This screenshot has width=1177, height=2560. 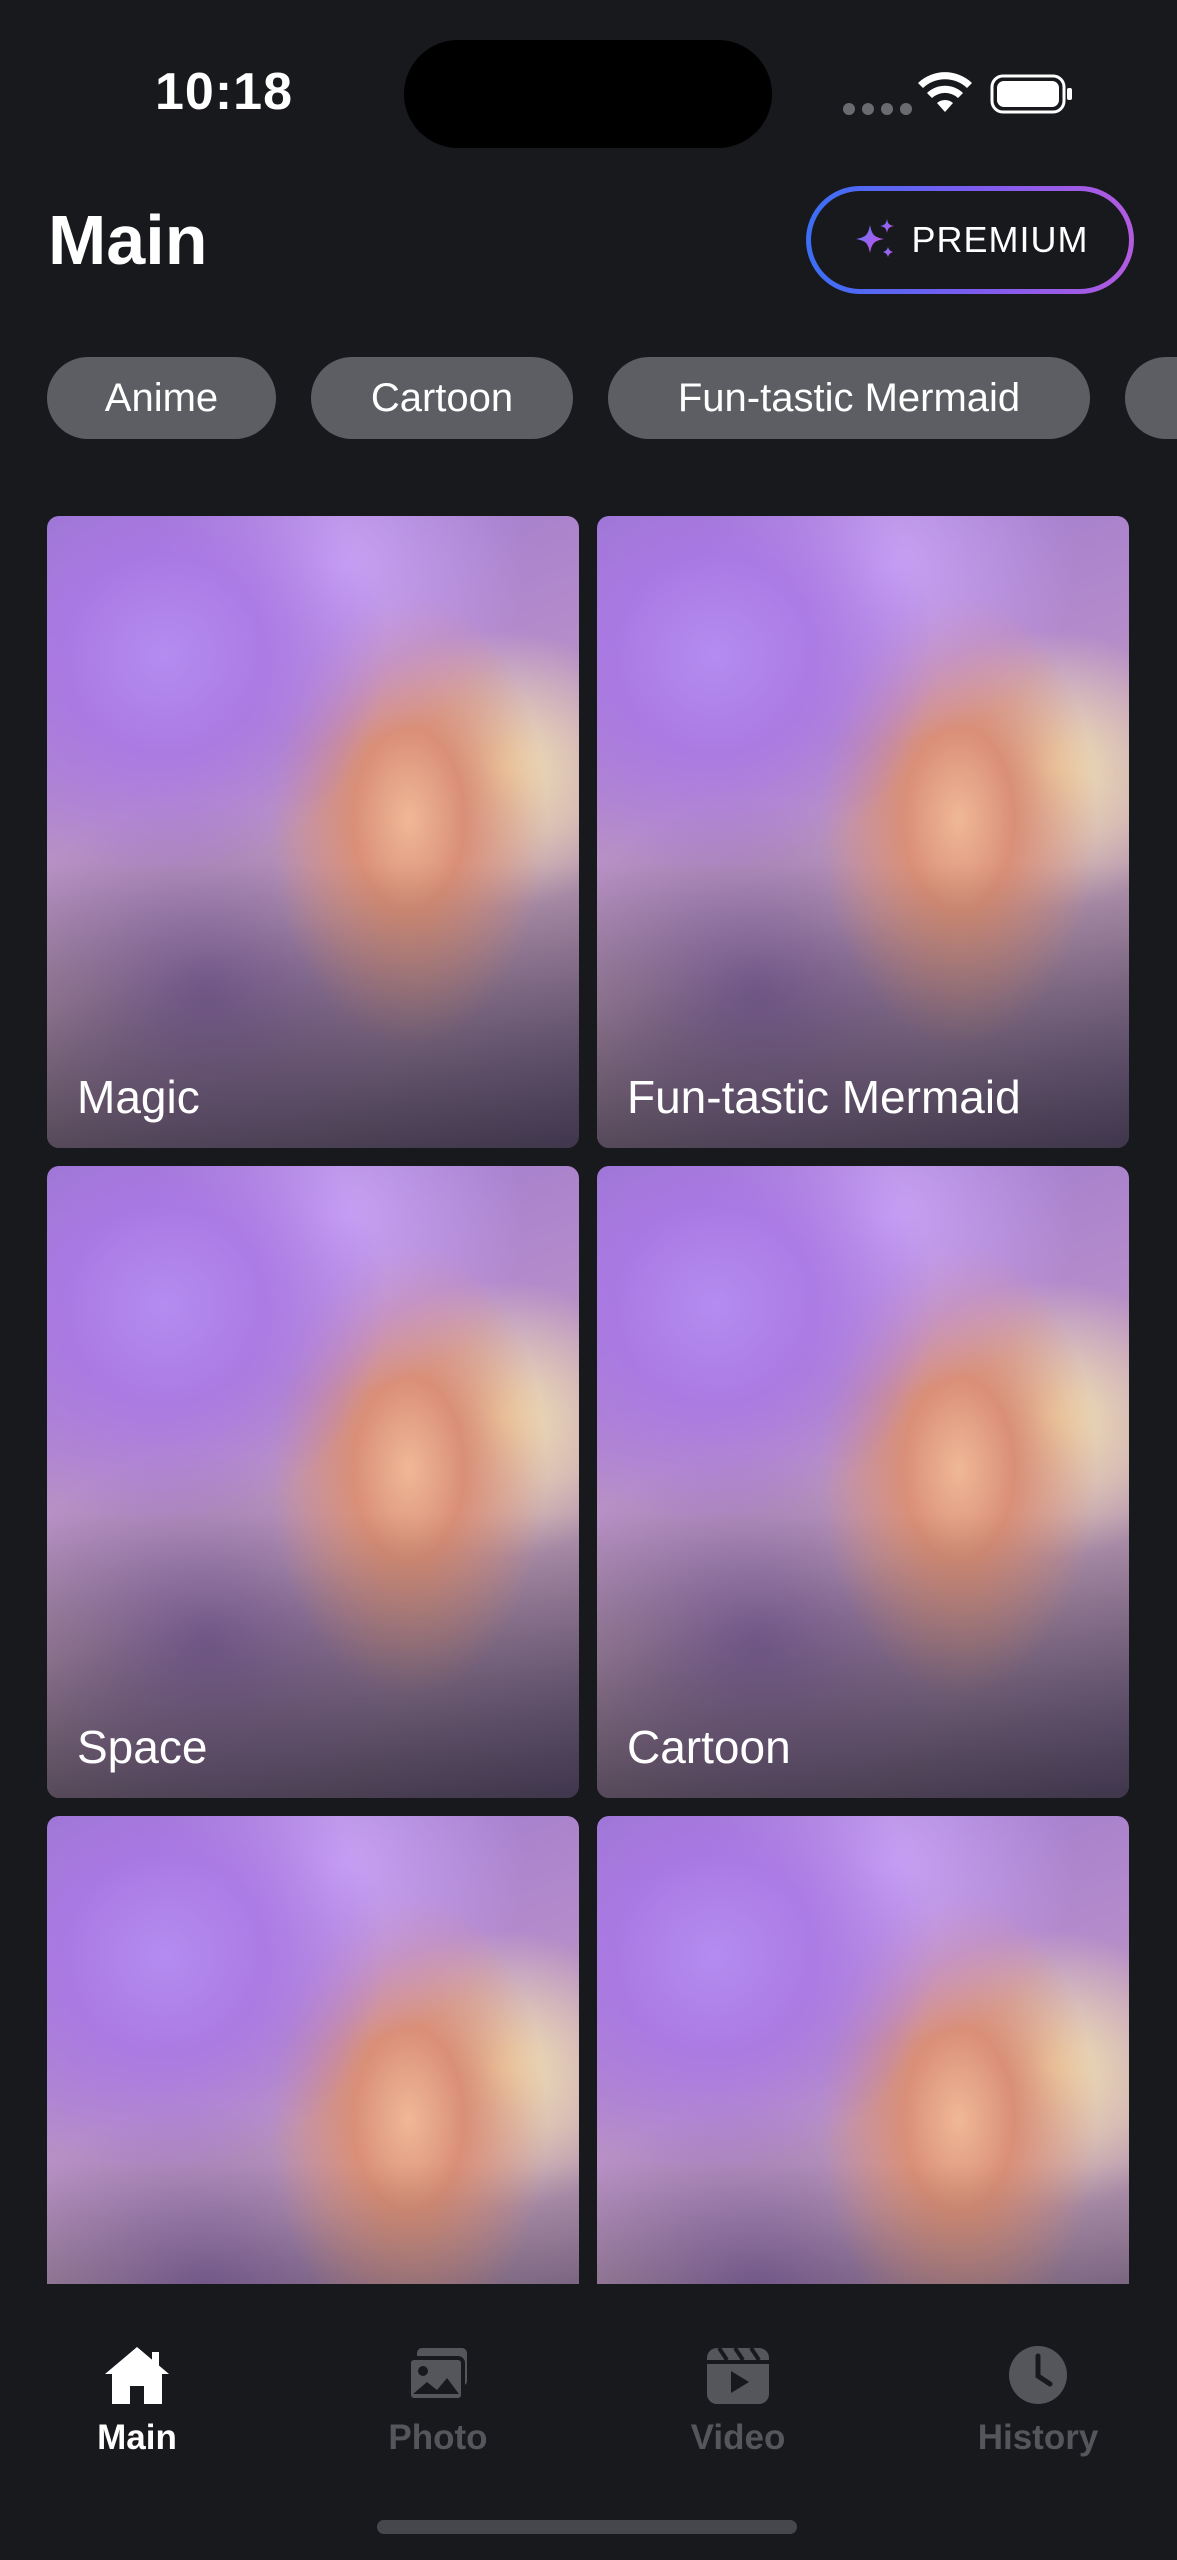 I want to click on tab-photo: Photo, so click(x=438, y=2414).